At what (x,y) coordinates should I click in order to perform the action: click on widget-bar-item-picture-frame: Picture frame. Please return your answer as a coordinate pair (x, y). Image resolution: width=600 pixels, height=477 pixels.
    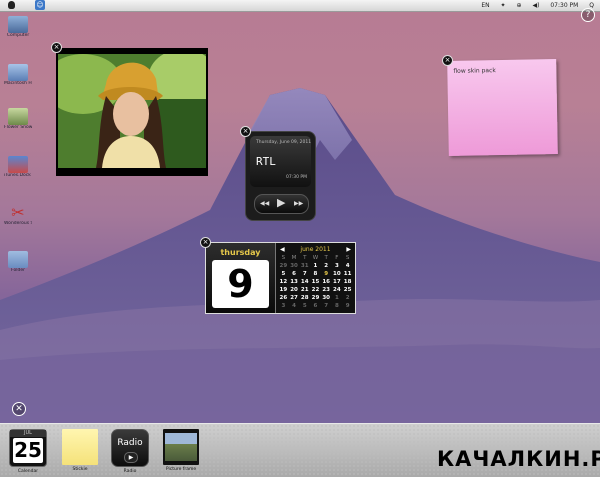
    Looking at the image, I should click on (181, 450).